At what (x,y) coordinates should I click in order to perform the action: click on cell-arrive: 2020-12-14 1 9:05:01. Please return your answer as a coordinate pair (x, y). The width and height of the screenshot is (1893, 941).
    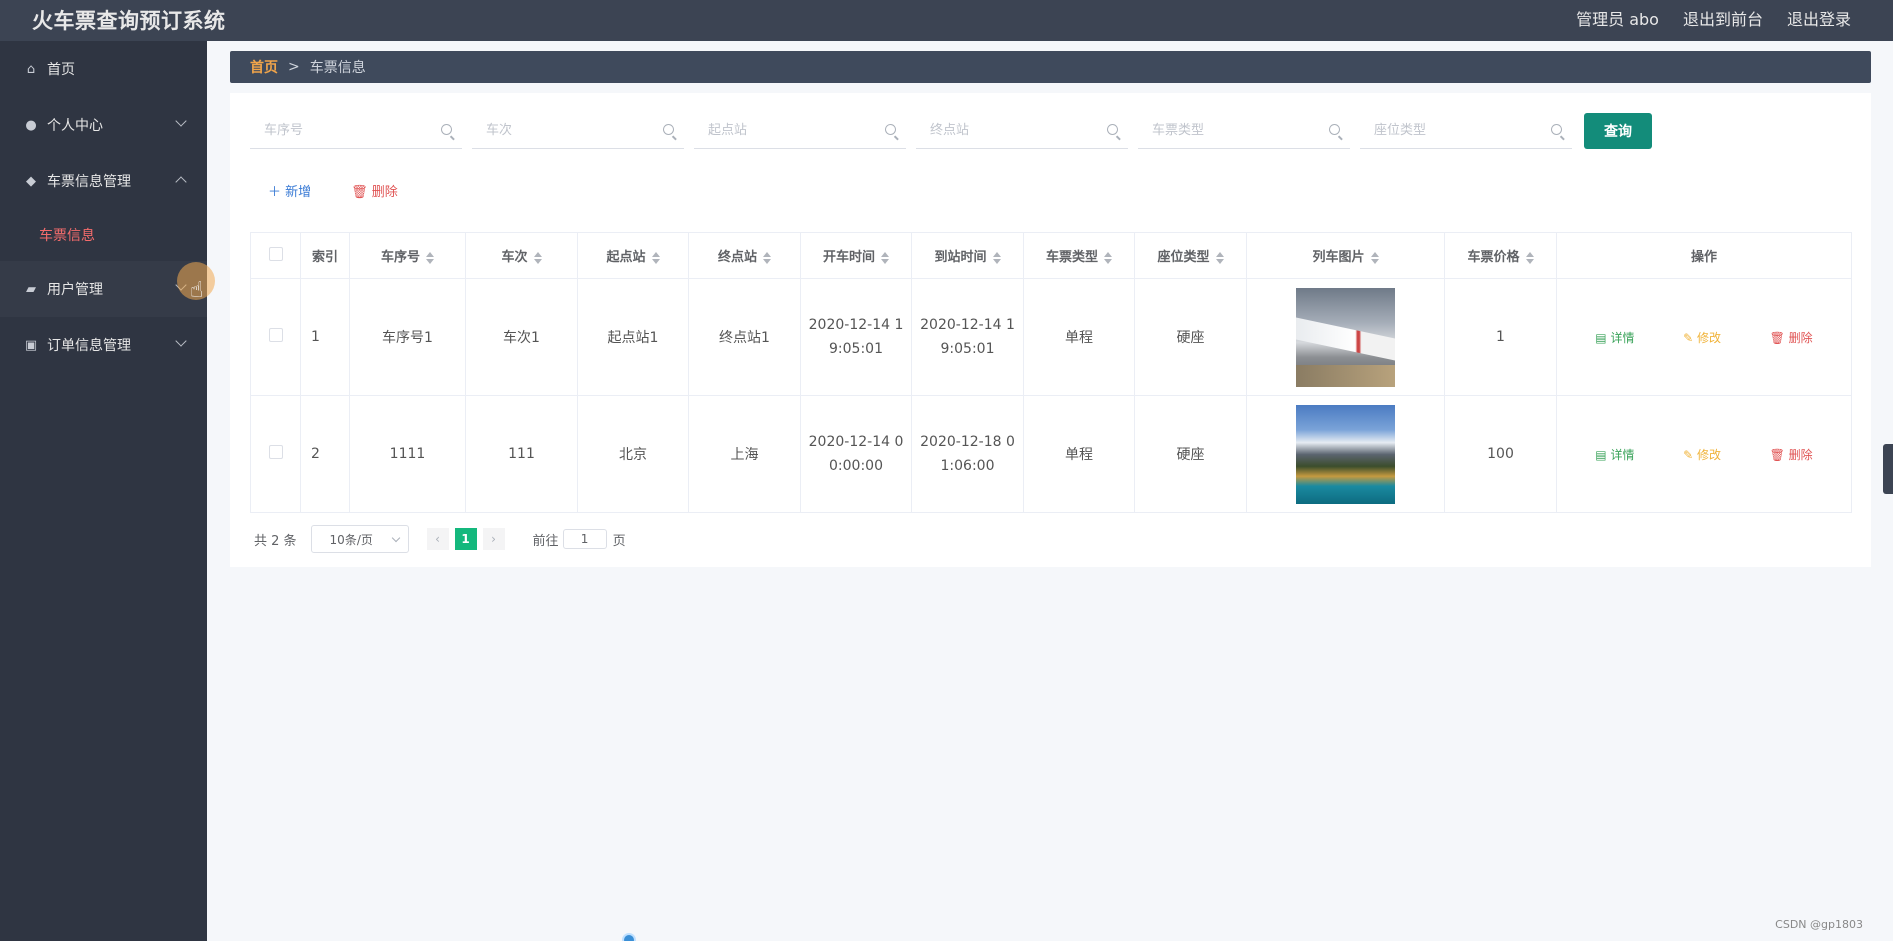
    Looking at the image, I should click on (967, 337).